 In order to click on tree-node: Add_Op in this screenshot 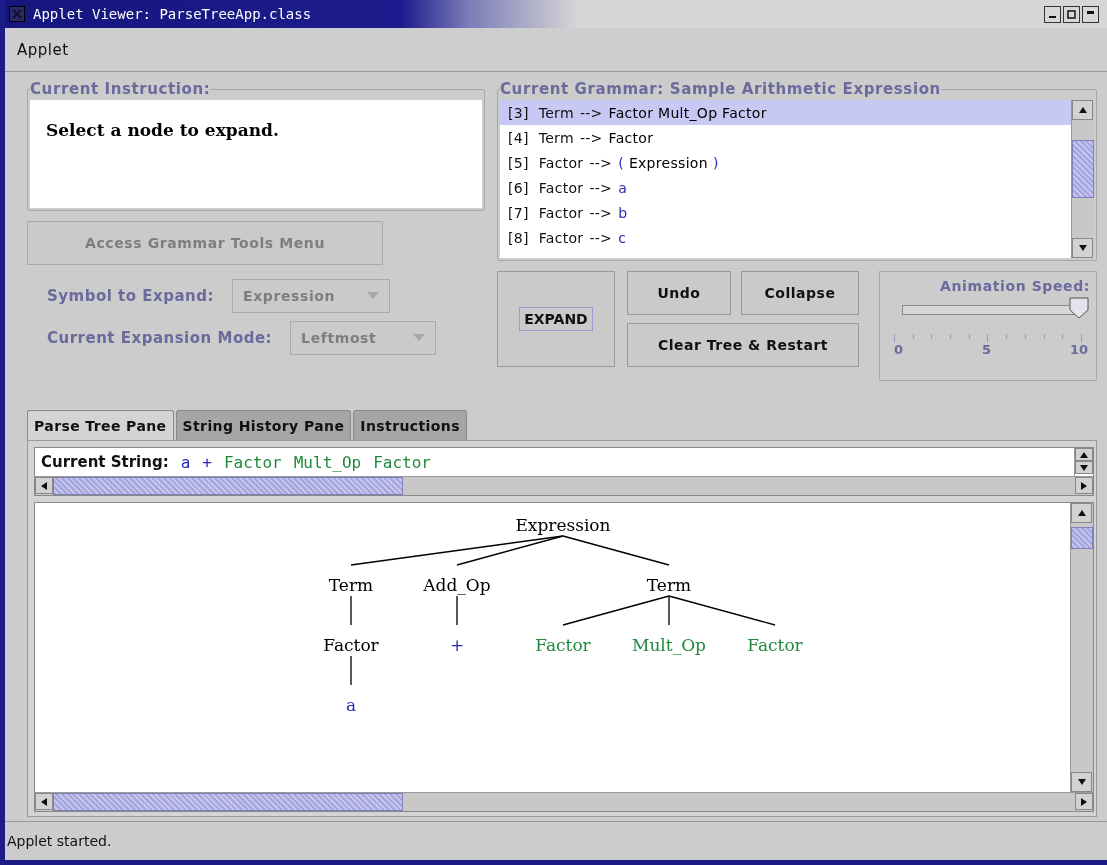, I will do `click(457, 585)`.